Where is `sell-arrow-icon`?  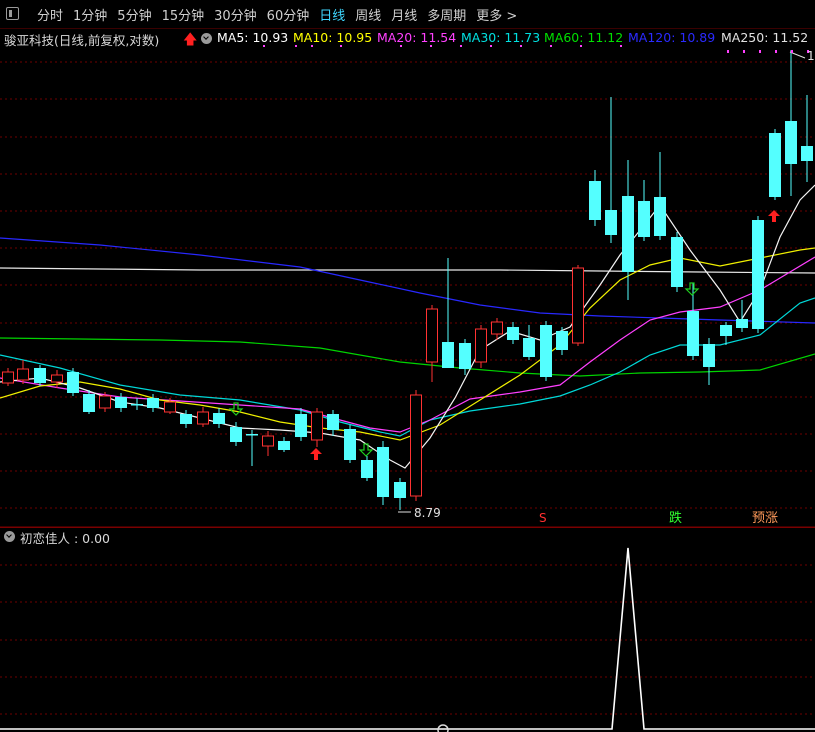 sell-arrow-icon is located at coordinates (366, 450).